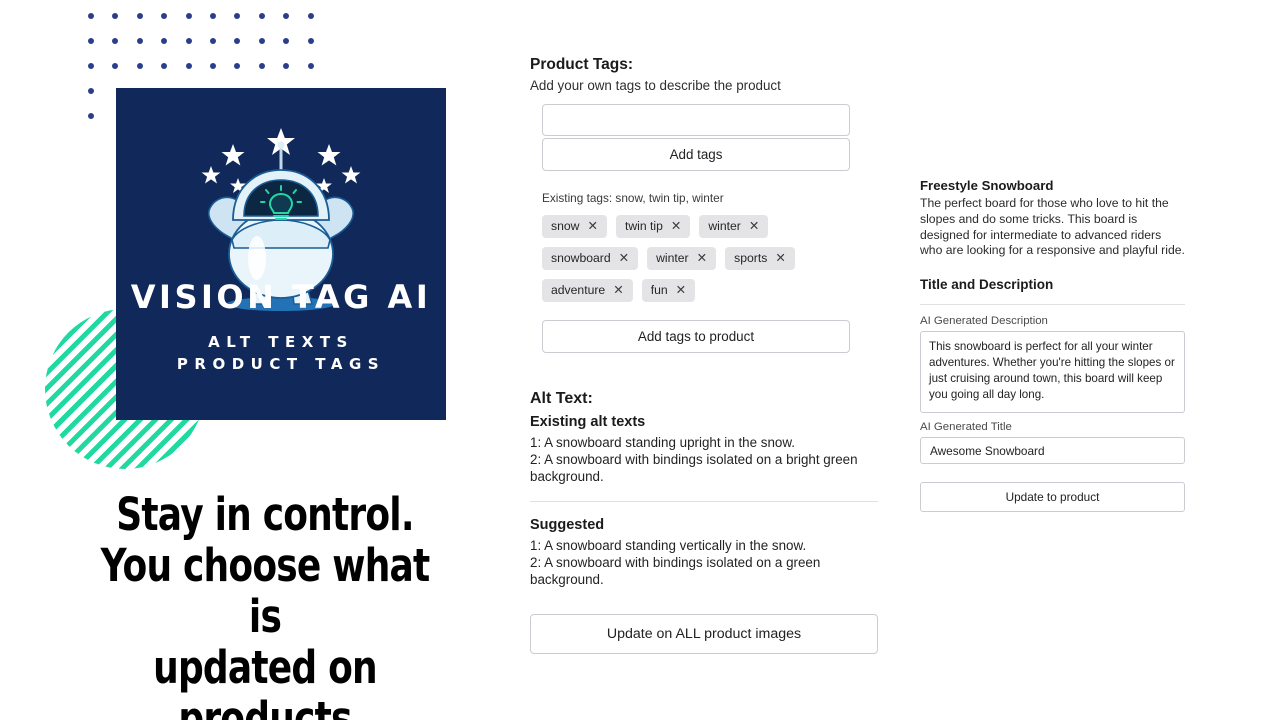 The height and width of the screenshot is (720, 1280). I want to click on add-tags-button: Add tags, so click(696, 154).